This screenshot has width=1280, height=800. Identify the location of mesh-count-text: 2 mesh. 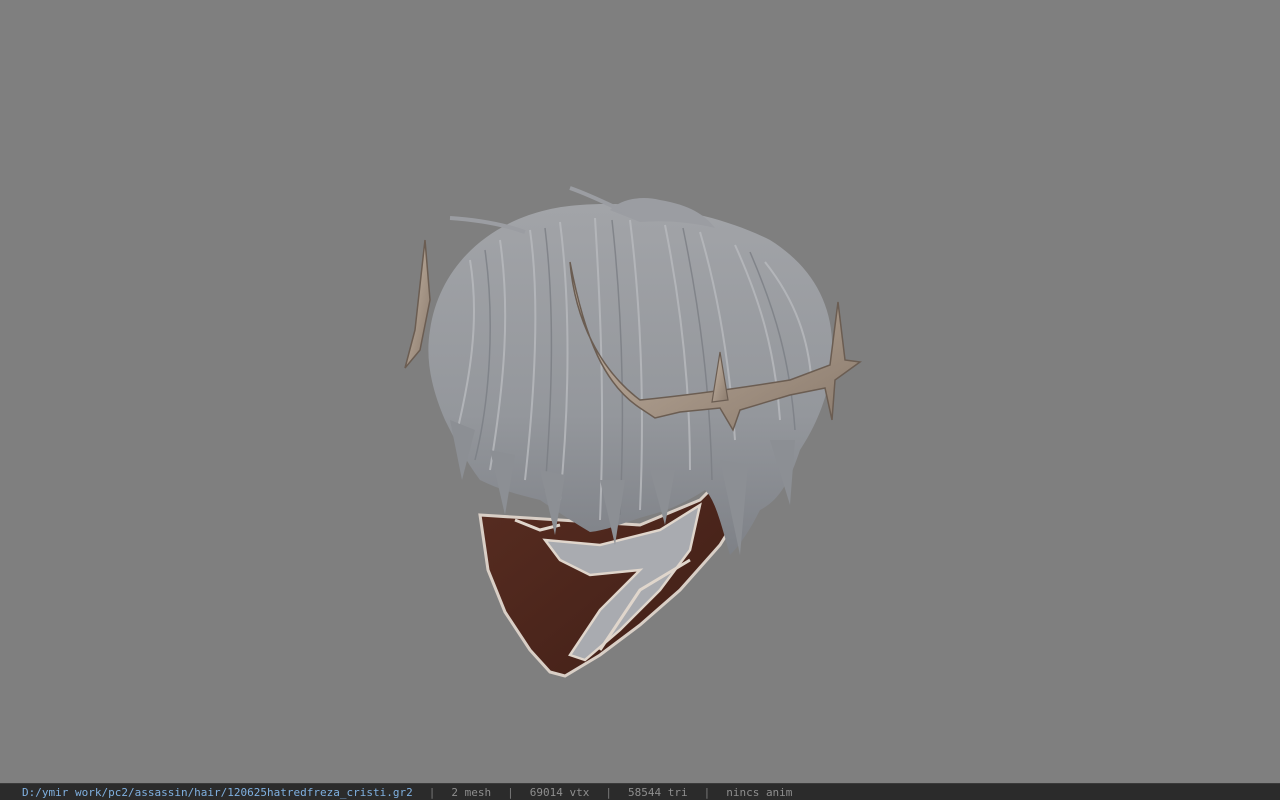
(471, 792).